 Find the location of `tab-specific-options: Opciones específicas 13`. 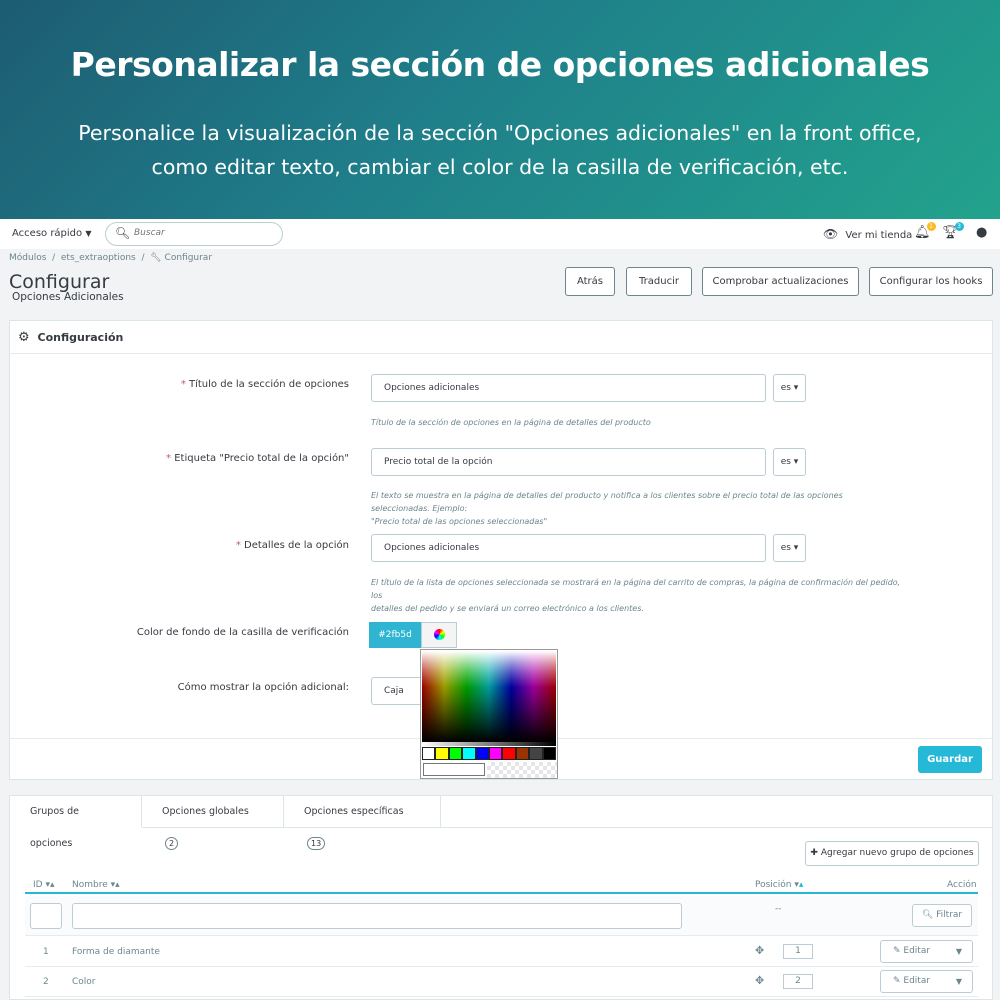

tab-specific-options: Opciones específicas 13 is located at coordinates (362, 823).